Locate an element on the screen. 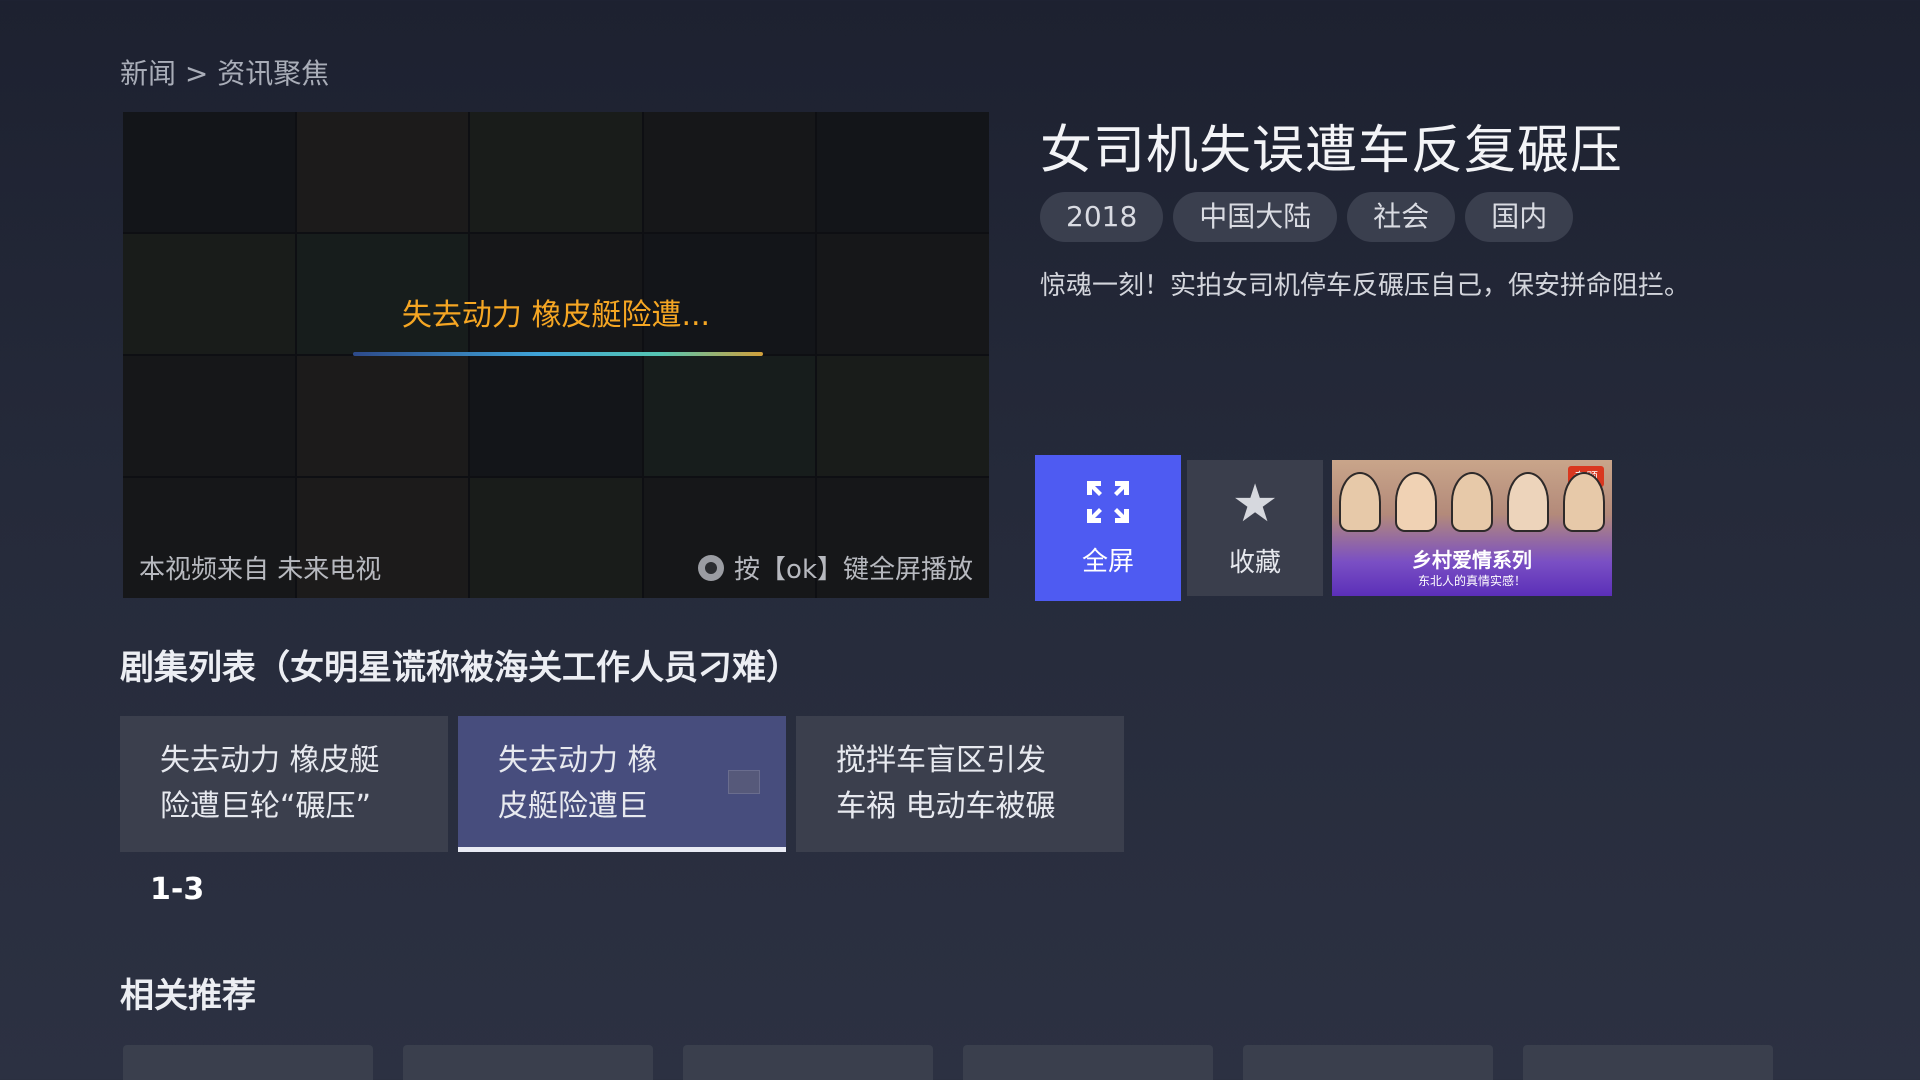 The height and width of the screenshot is (1080, 1920). episode-title-line2: 险遭巨轮“碾压” is located at coordinates (266, 806).